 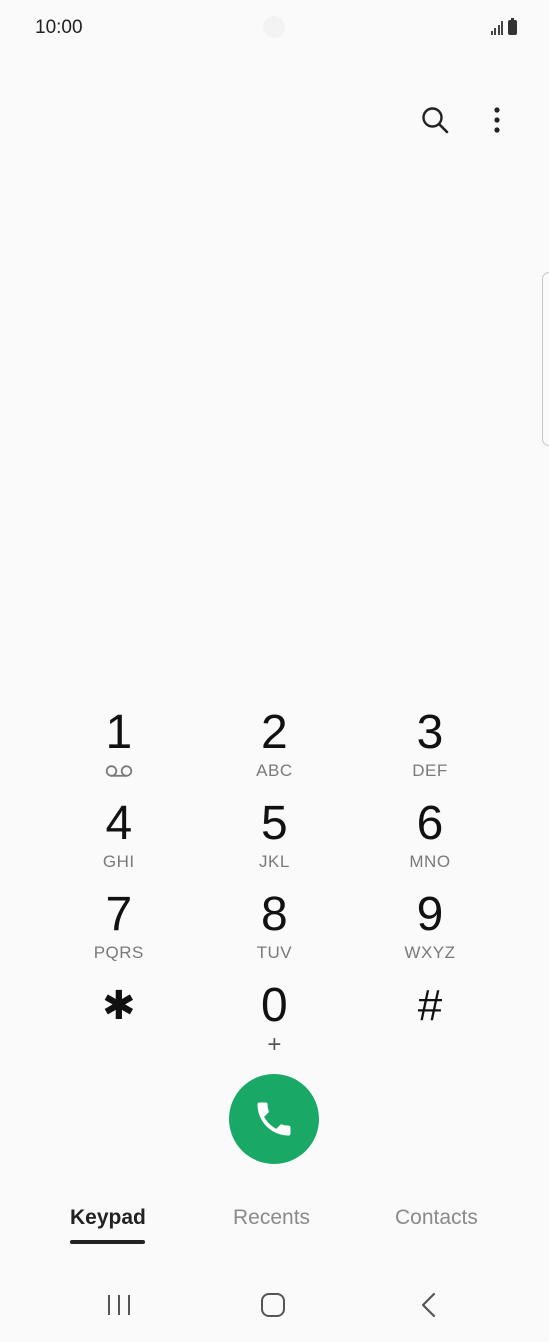 I want to click on key-digit: 1, so click(x=119, y=732).